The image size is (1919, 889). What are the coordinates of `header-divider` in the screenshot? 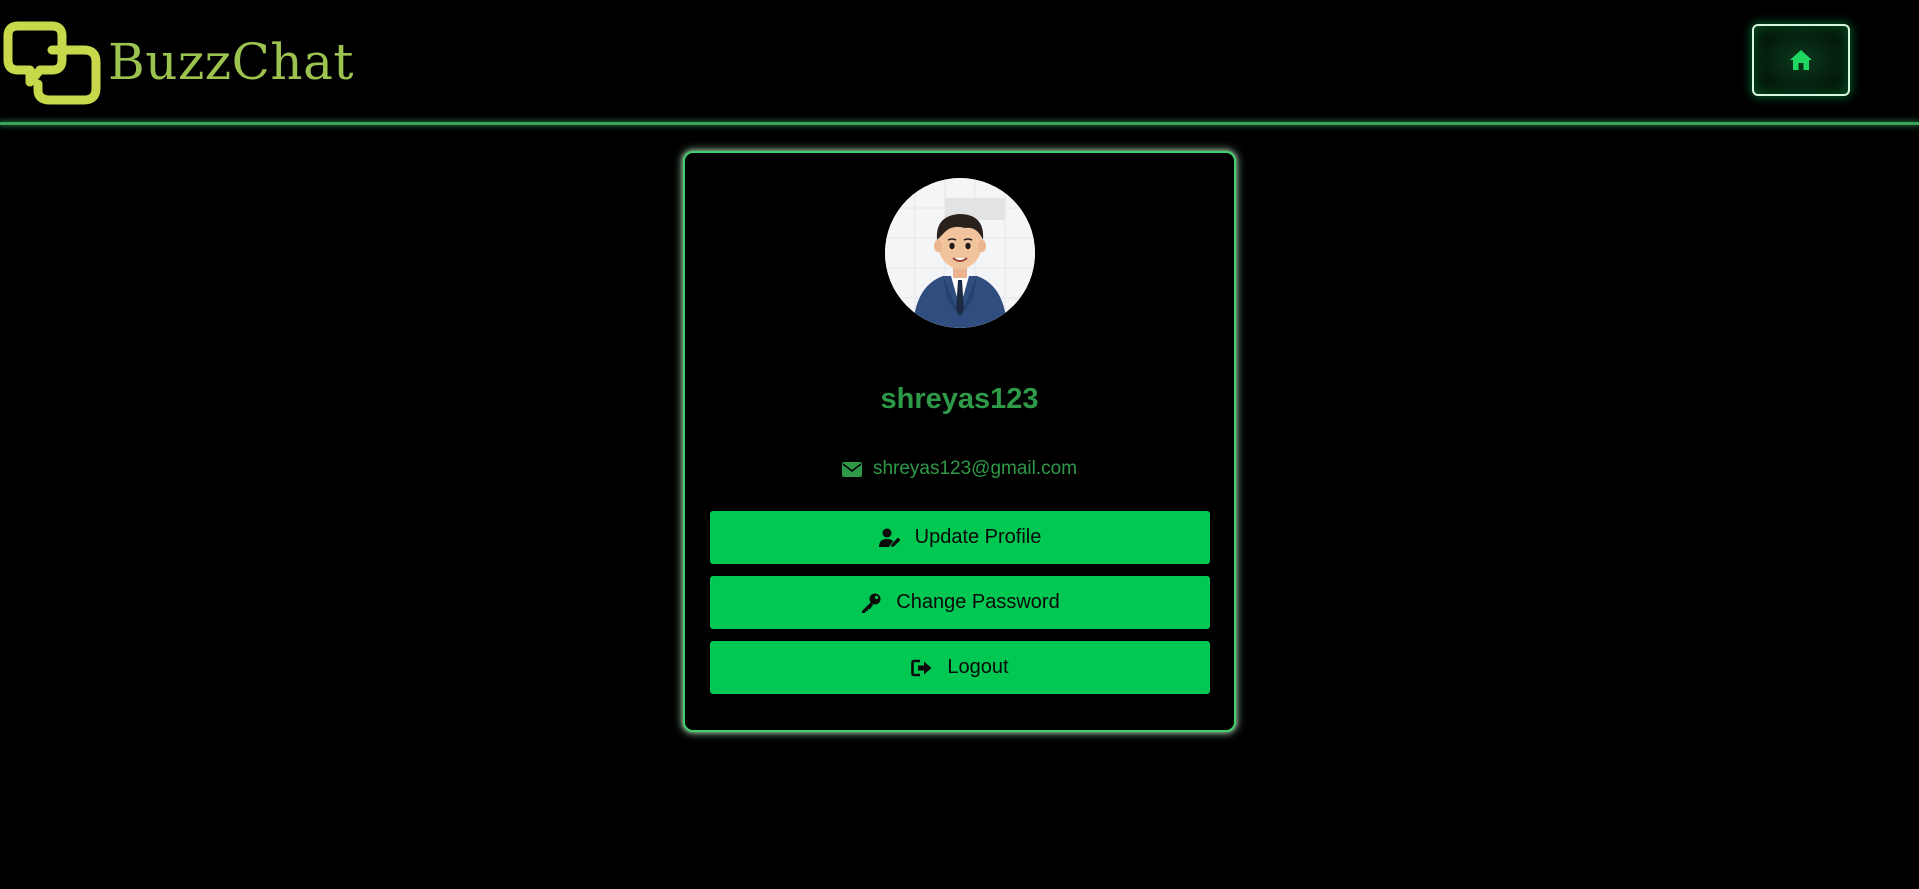 It's located at (959, 123).